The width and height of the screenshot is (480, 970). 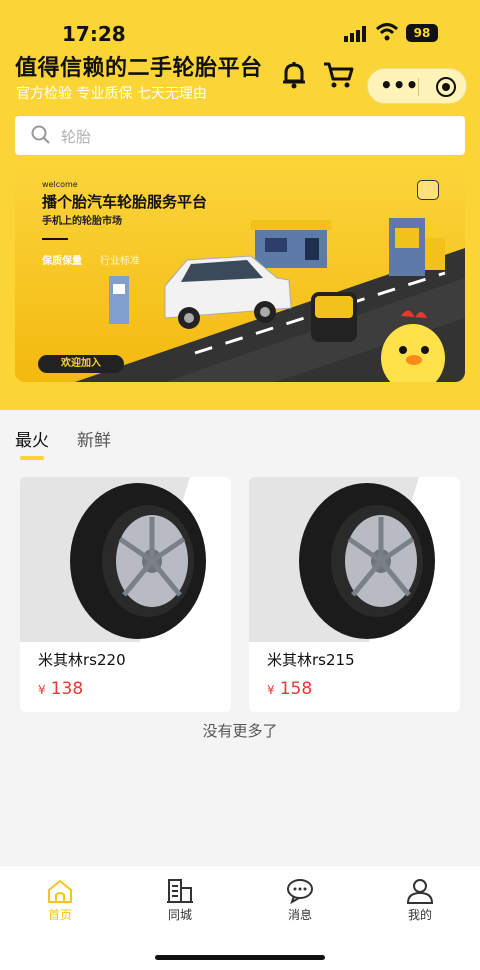 What do you see at coordinates (240, 731) in the screenshot?
I see `no-more-text: 没有更多了` at bounding box center [240, 731].